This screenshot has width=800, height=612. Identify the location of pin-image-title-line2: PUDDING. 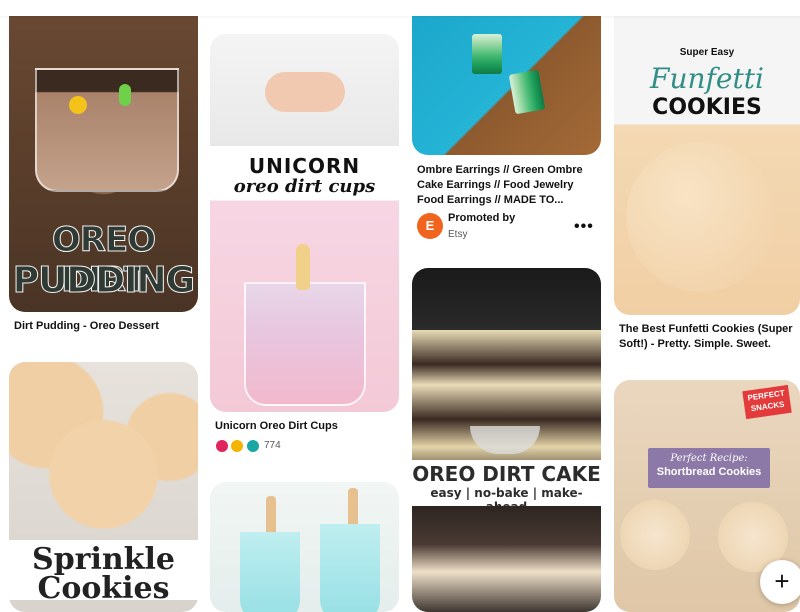
(103, 281).